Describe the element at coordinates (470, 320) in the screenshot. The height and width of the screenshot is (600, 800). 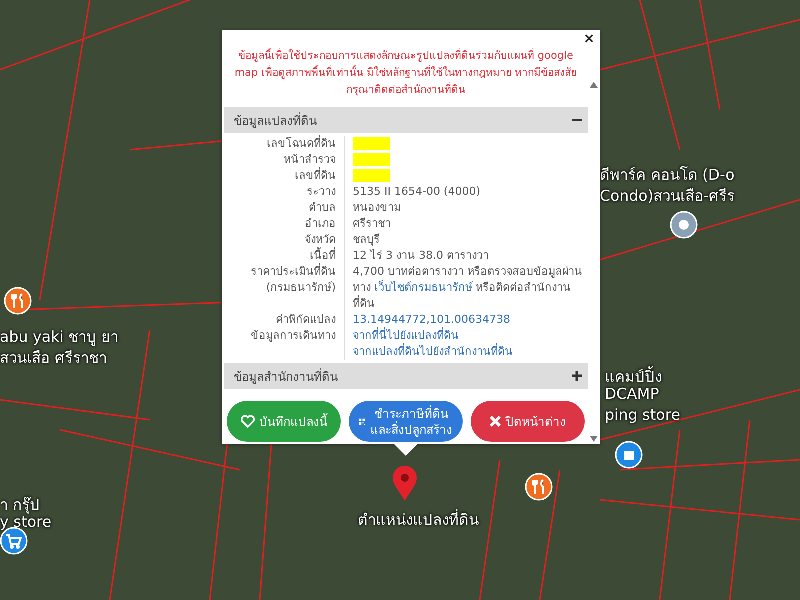
I see `value-link: 13.14944772,101.00634738` at that location.